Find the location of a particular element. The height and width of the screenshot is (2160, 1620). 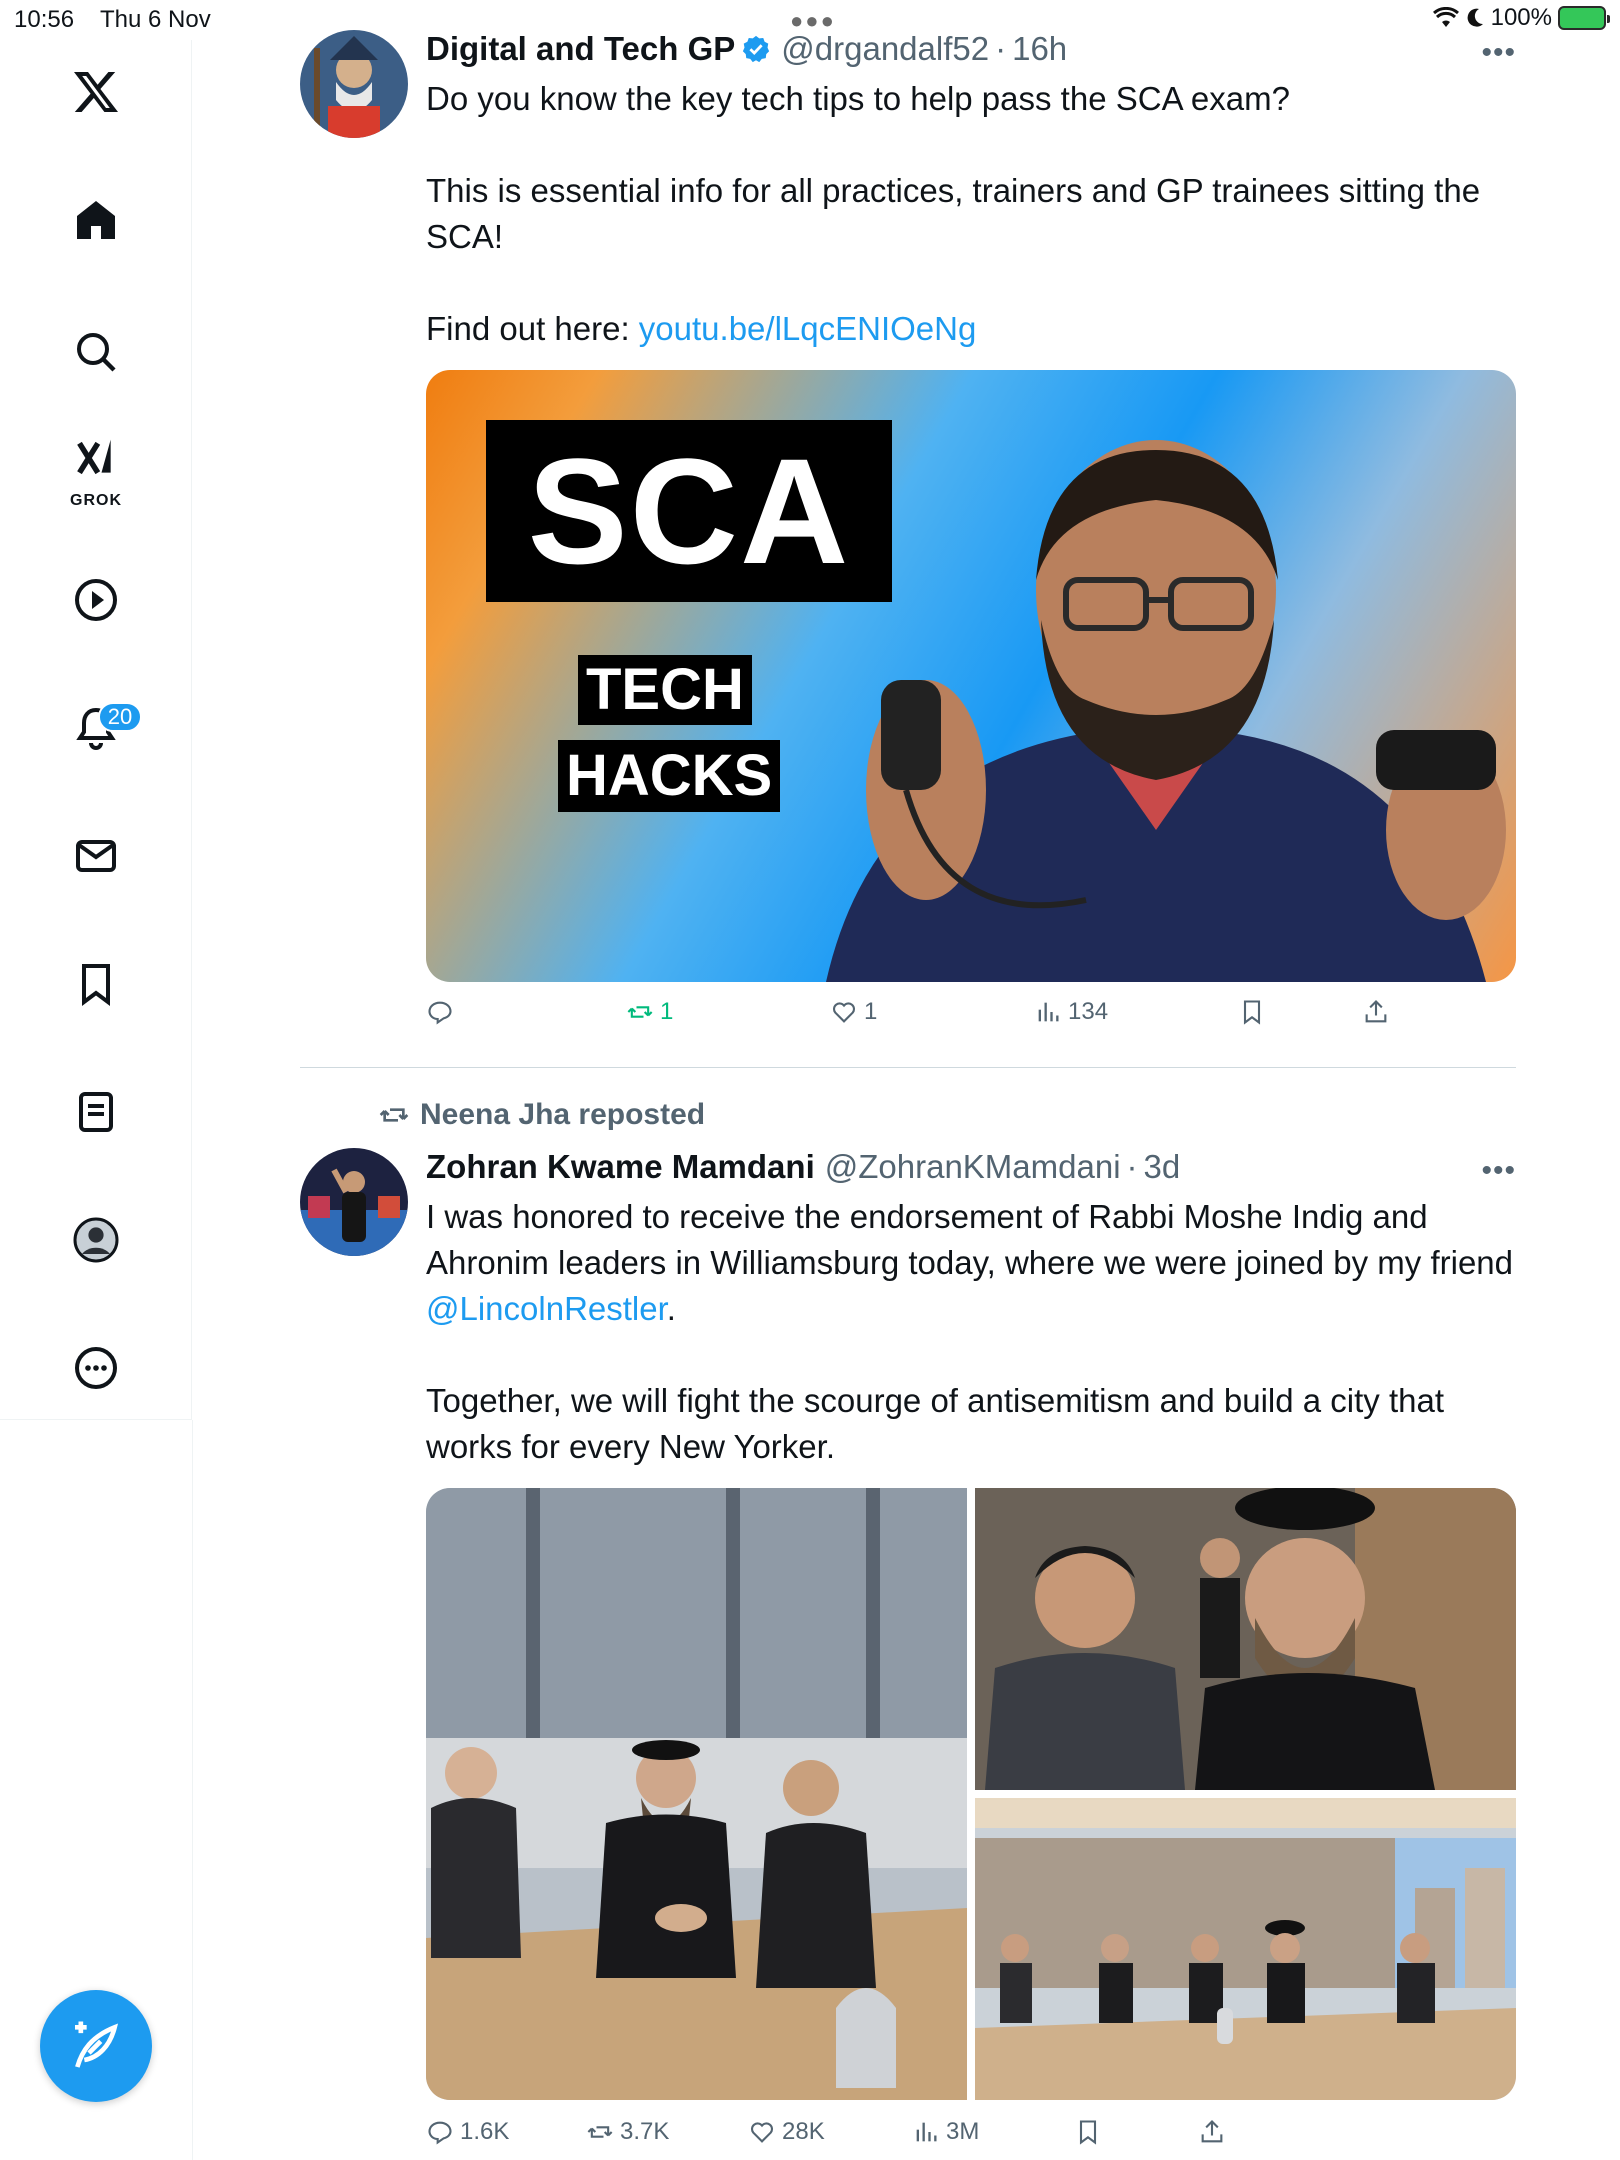

grok-icon: GROK is located at coordinates (96, 470).